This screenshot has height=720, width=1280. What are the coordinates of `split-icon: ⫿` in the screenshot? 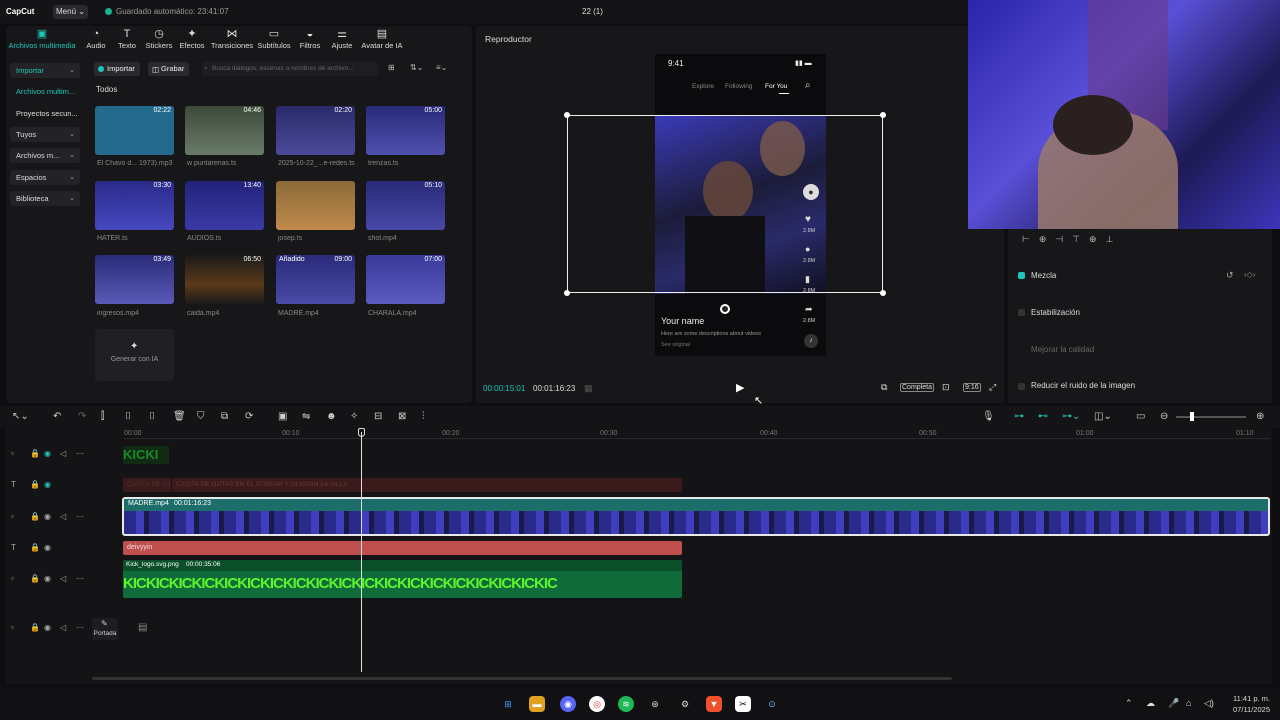 It's located at (102, 416).